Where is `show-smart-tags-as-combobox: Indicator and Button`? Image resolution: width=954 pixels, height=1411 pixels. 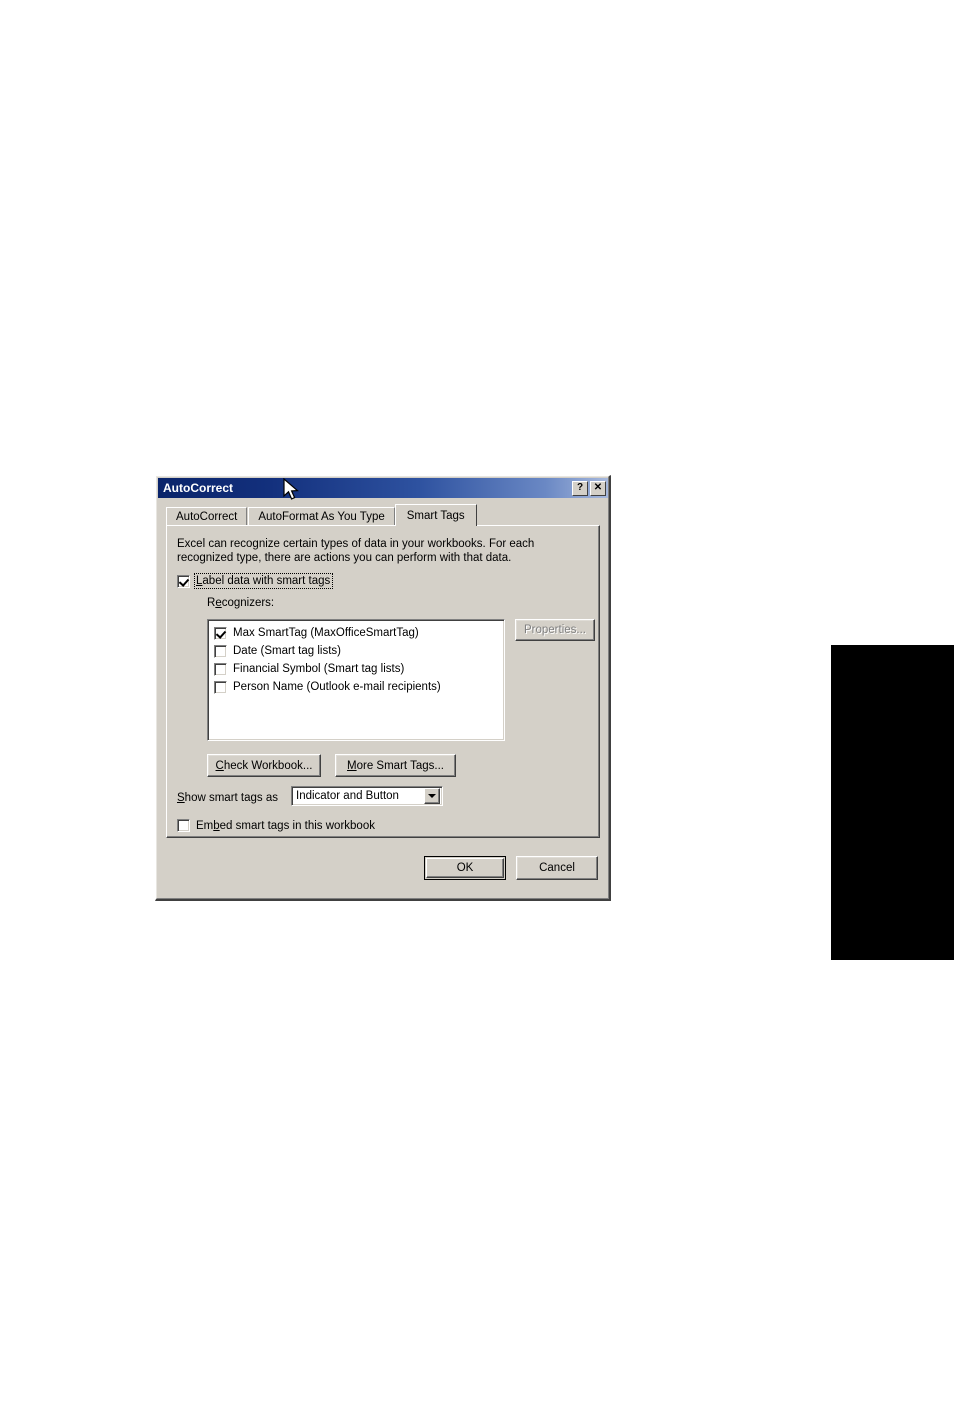
show-smart-tags-as-combobox: Indicator and Button is located at coordinates (367, 796).